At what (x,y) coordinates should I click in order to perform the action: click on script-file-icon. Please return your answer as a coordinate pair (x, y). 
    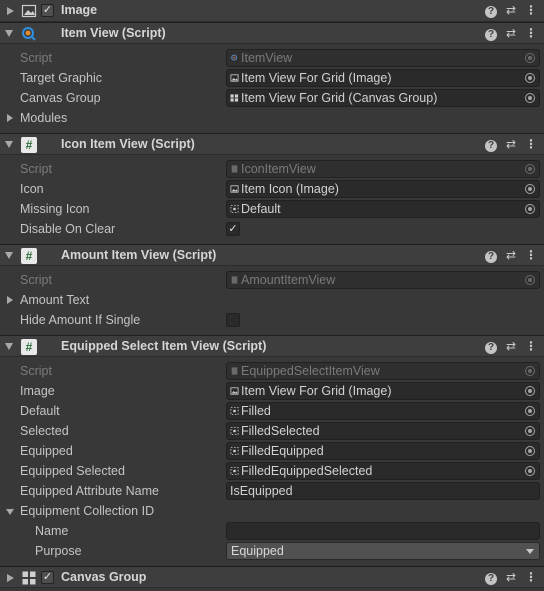
    Looking at the image, I should click on (234, 371).